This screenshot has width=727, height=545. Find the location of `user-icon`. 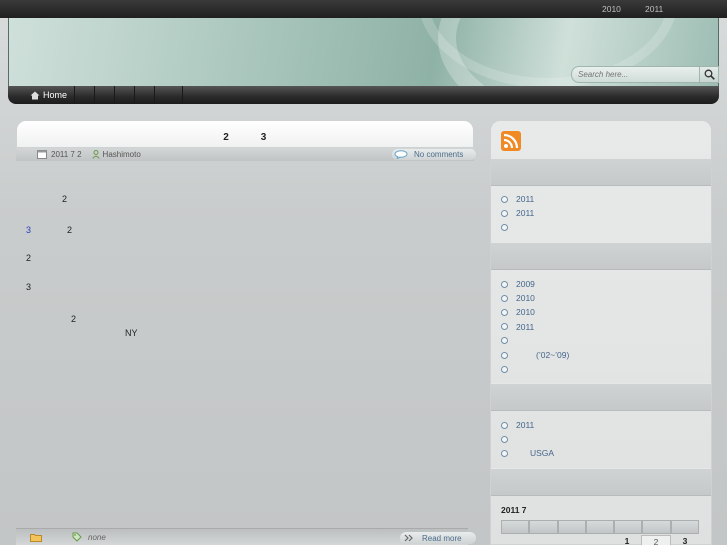

user-icon is located at coordinates (95, 154).